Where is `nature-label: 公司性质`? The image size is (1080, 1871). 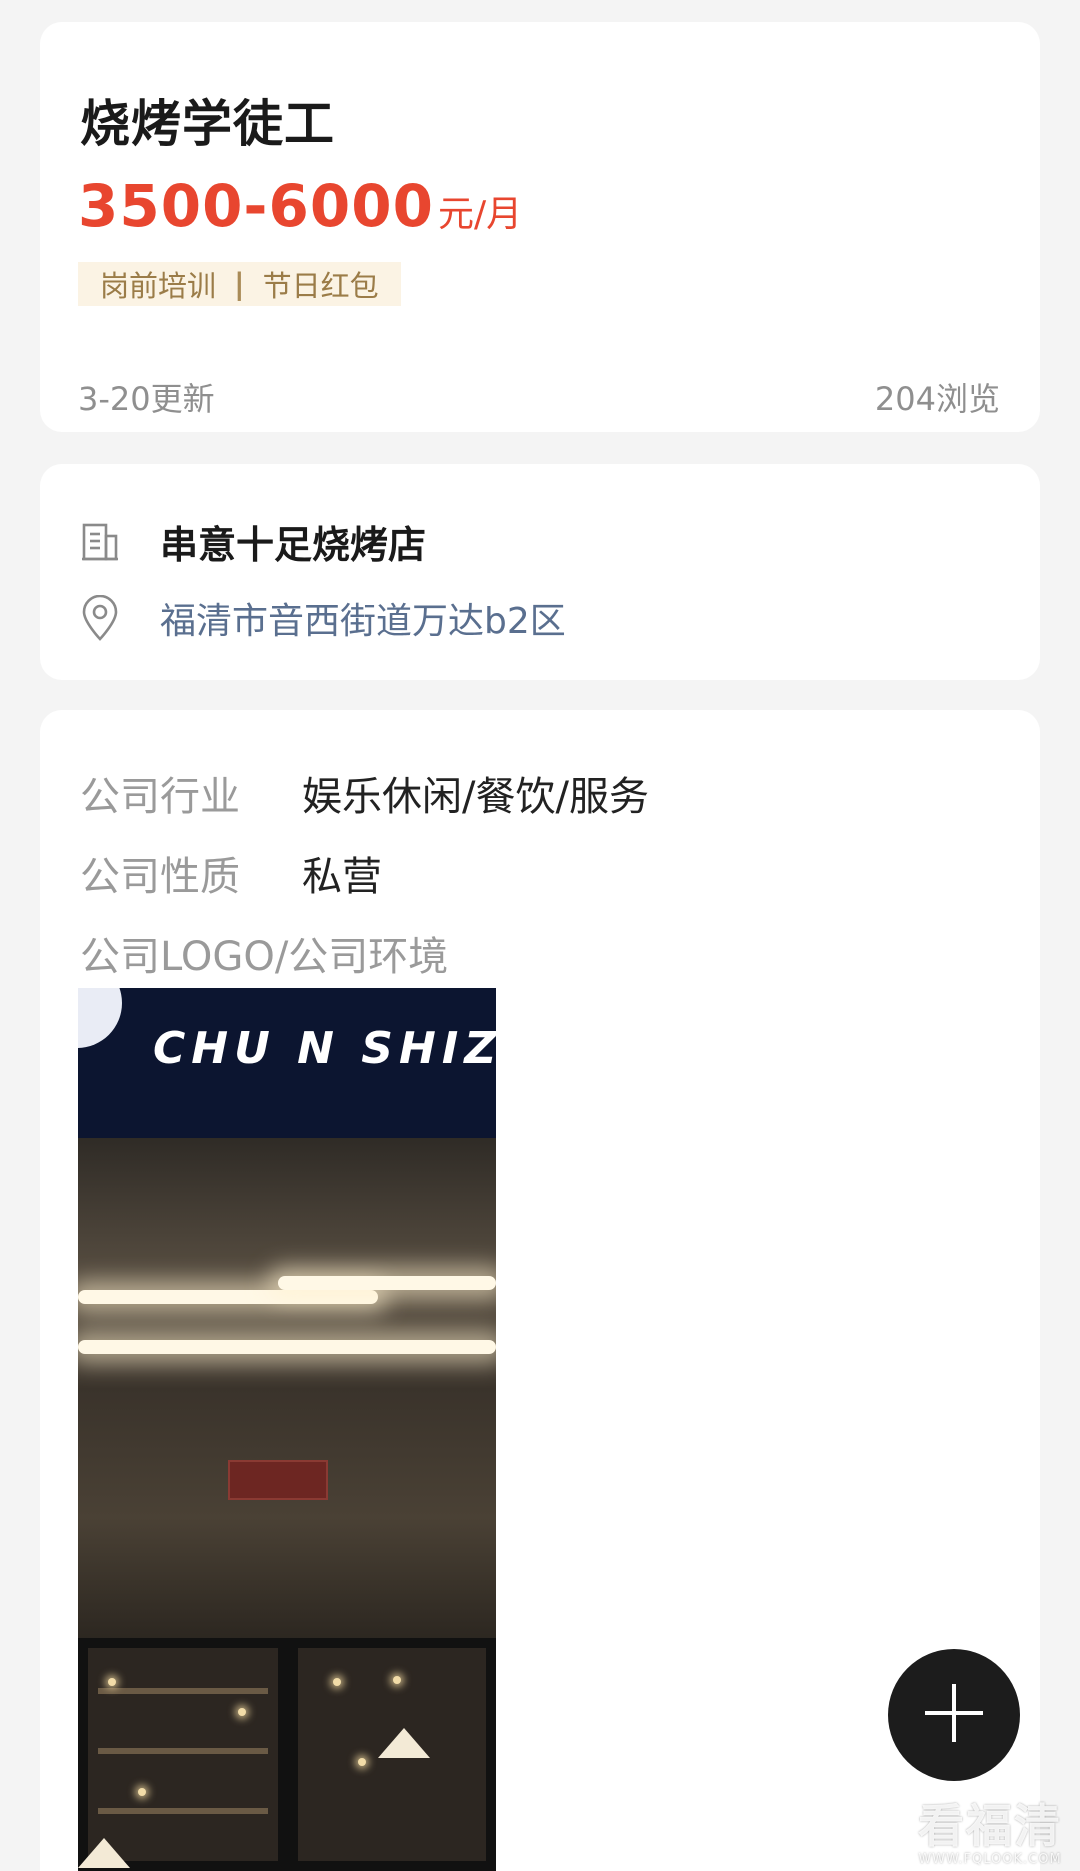
nature-label: 公司性质 is located at coordinates (160, 877).